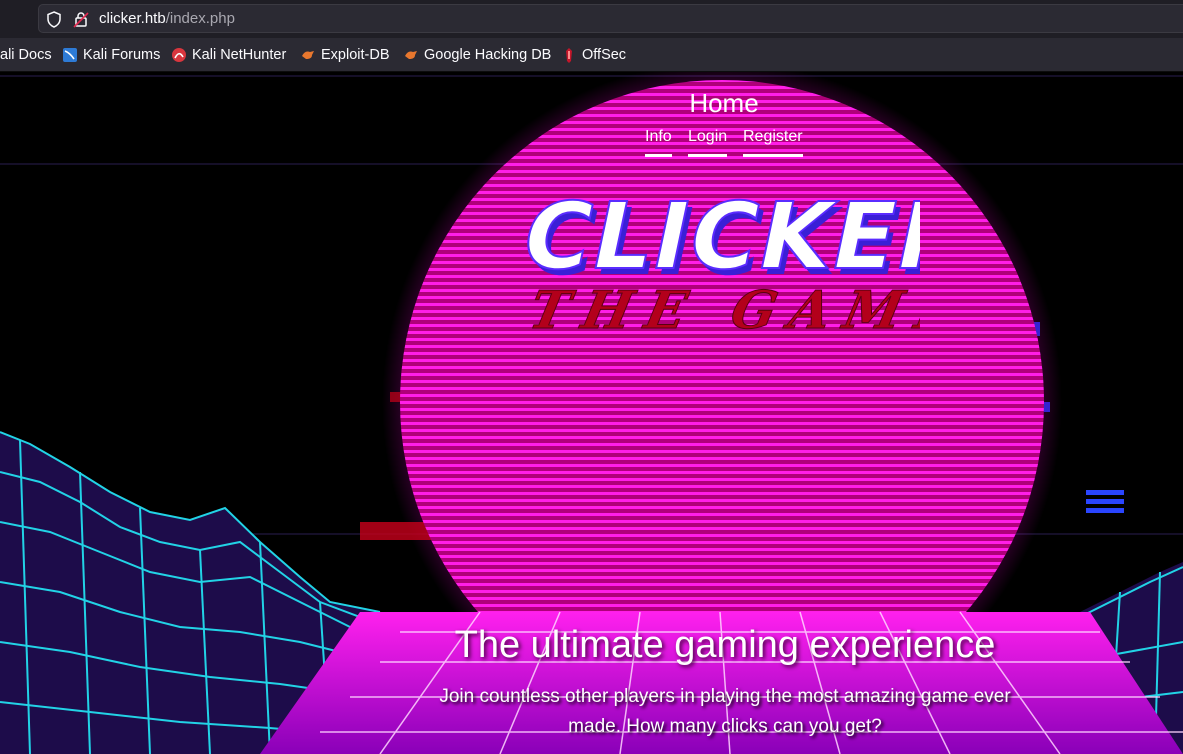 This screenshot has height=754, width=1183. What do you see at coordinates (81, 19) in the screenshot?
I see `insecure-lock-icon` at bounding box center [81, 19].